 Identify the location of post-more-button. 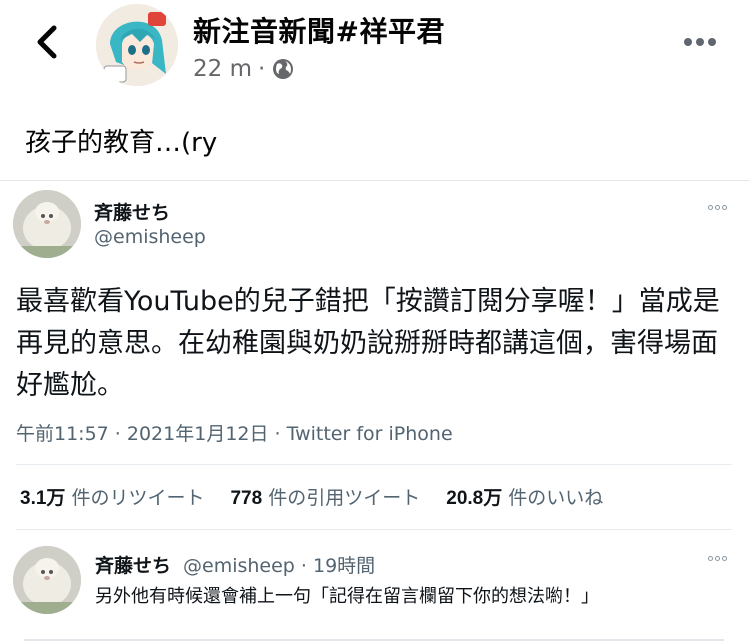
(702, 42).